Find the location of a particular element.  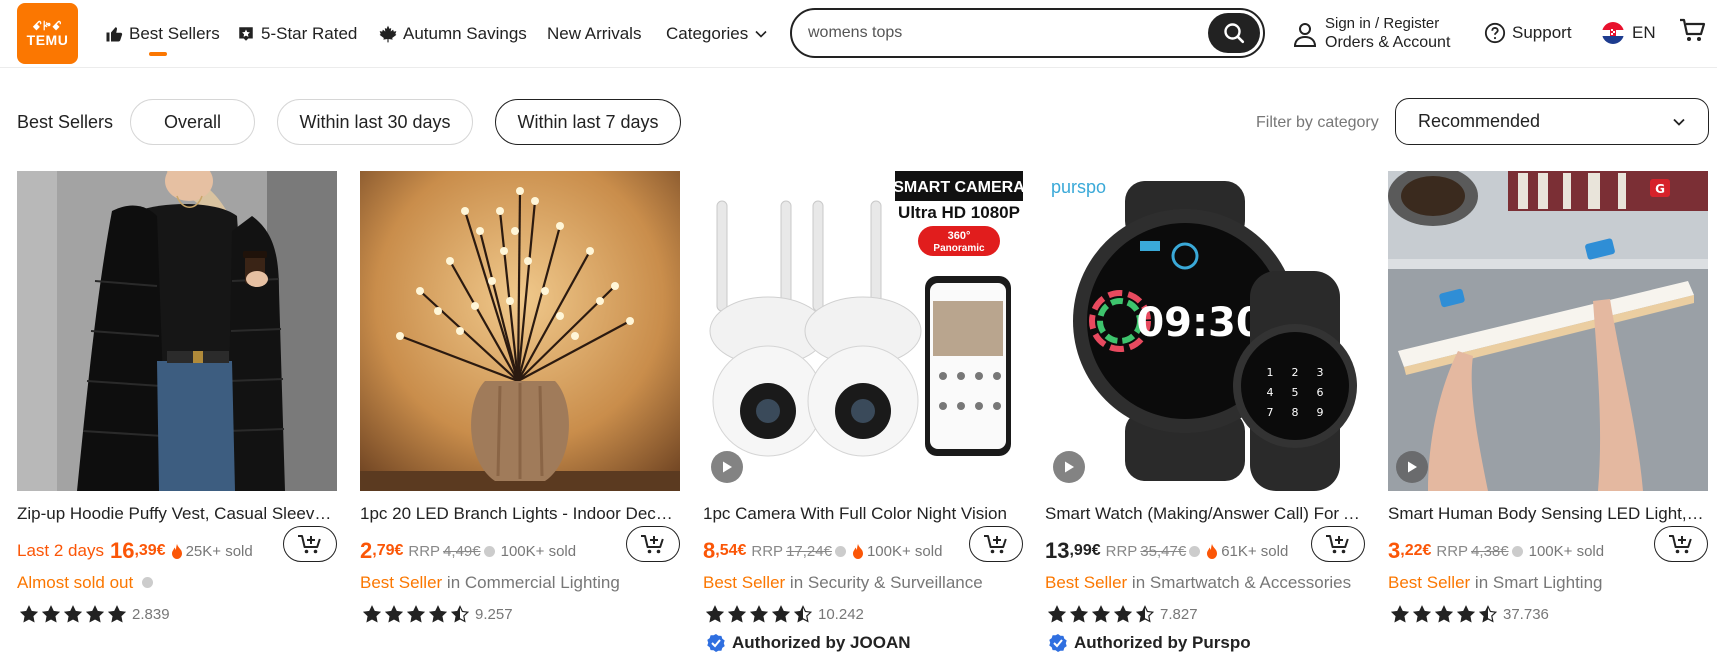

sold-count: 25K+ sold is located at coordinates (219, 551).